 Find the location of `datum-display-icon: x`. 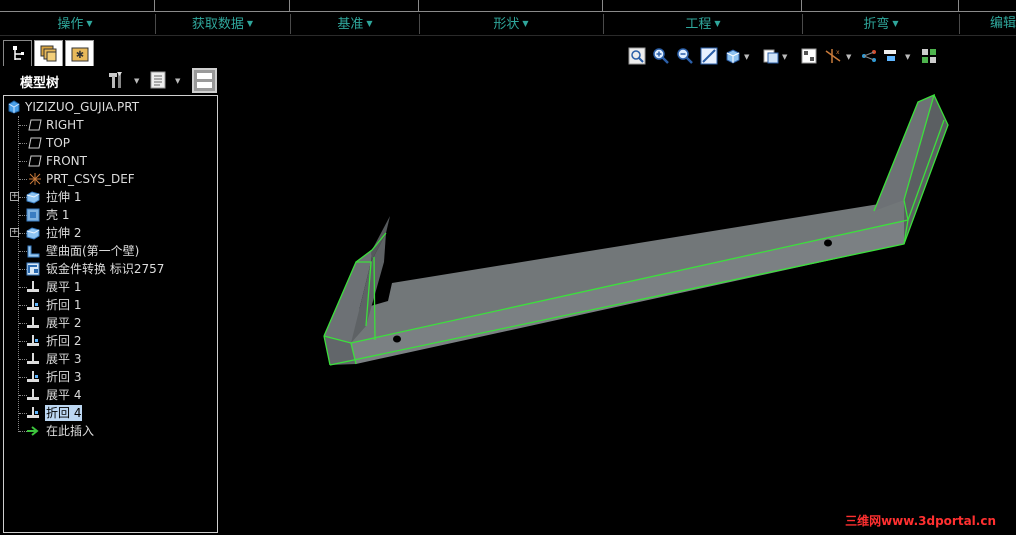

datum-display-icon: x is located at coordinates (833, 56).